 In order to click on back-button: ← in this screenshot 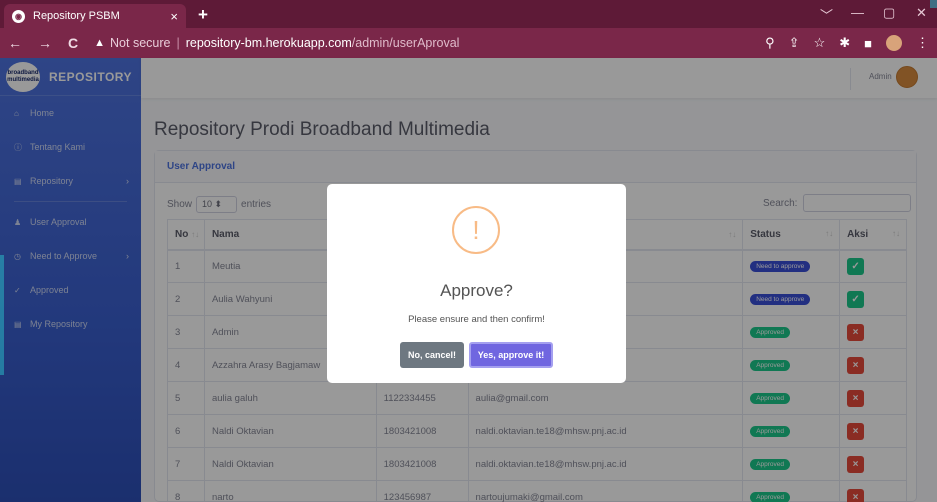, I will do `click(15, 43)`.